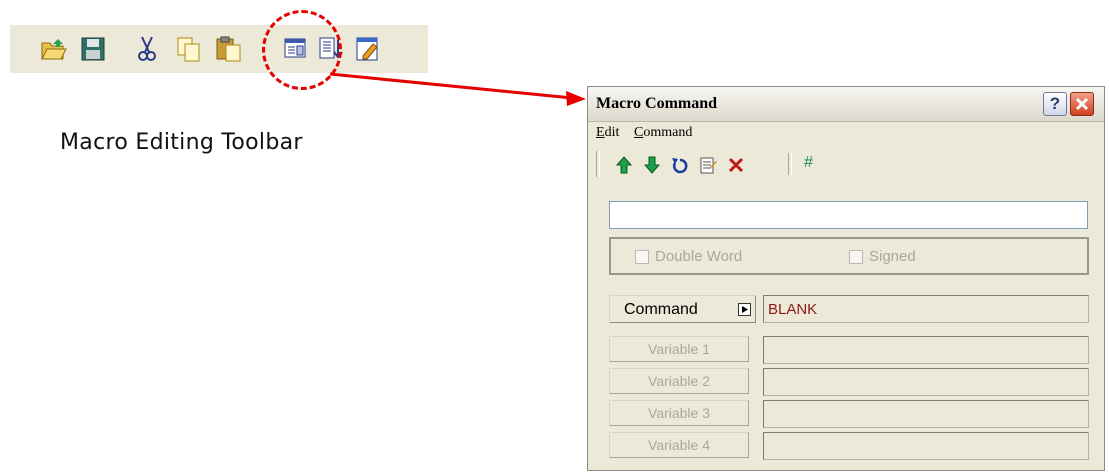 Image resolution: width=1109 pixels, height=473 pixels. I want to click on edit-document-icon, so click(368, 49).